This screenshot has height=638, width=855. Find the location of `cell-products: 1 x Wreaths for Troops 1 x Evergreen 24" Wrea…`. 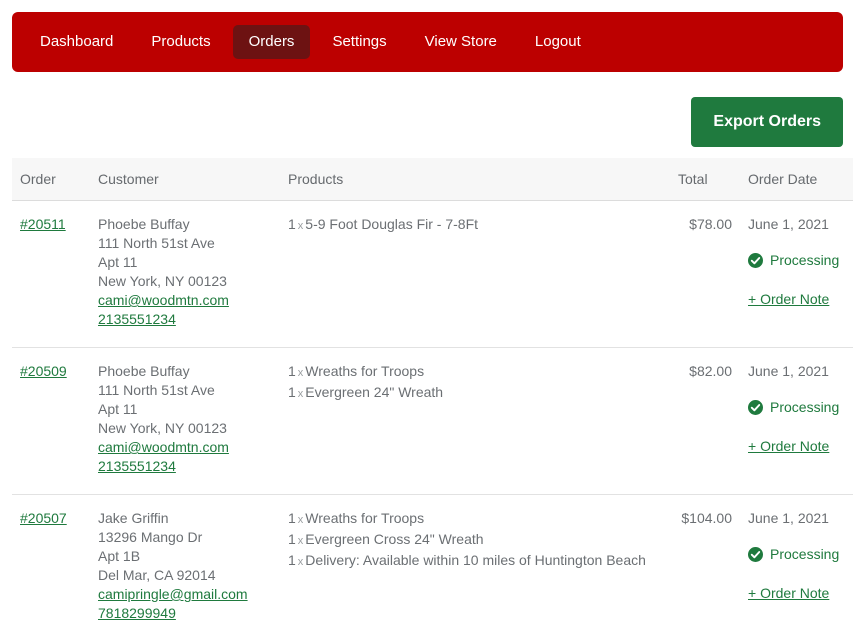

cell-products: 1 x Wreaths for Troops 1 x Evergreen 24" Wrea… is located at coordinates (475, 421).